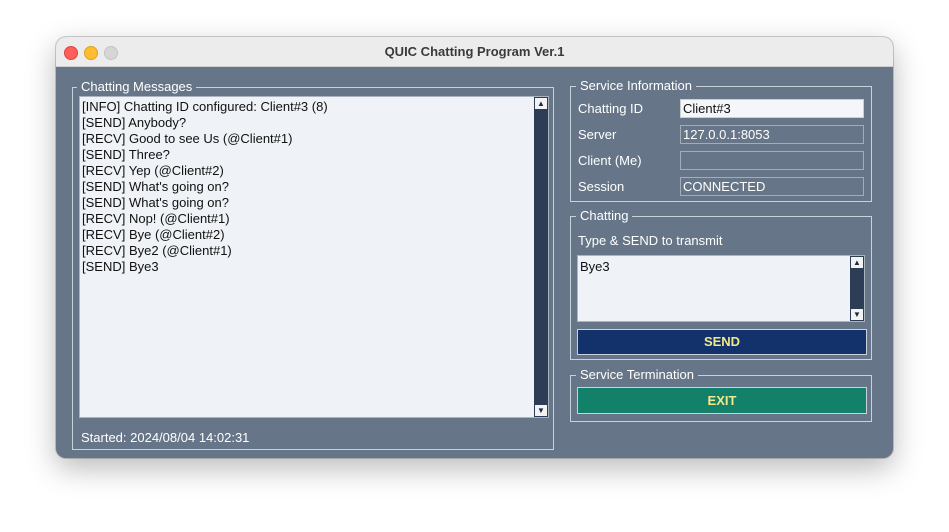  I want to click on message-line: [RECV] Bye (@Client#2), so click(153, 234).